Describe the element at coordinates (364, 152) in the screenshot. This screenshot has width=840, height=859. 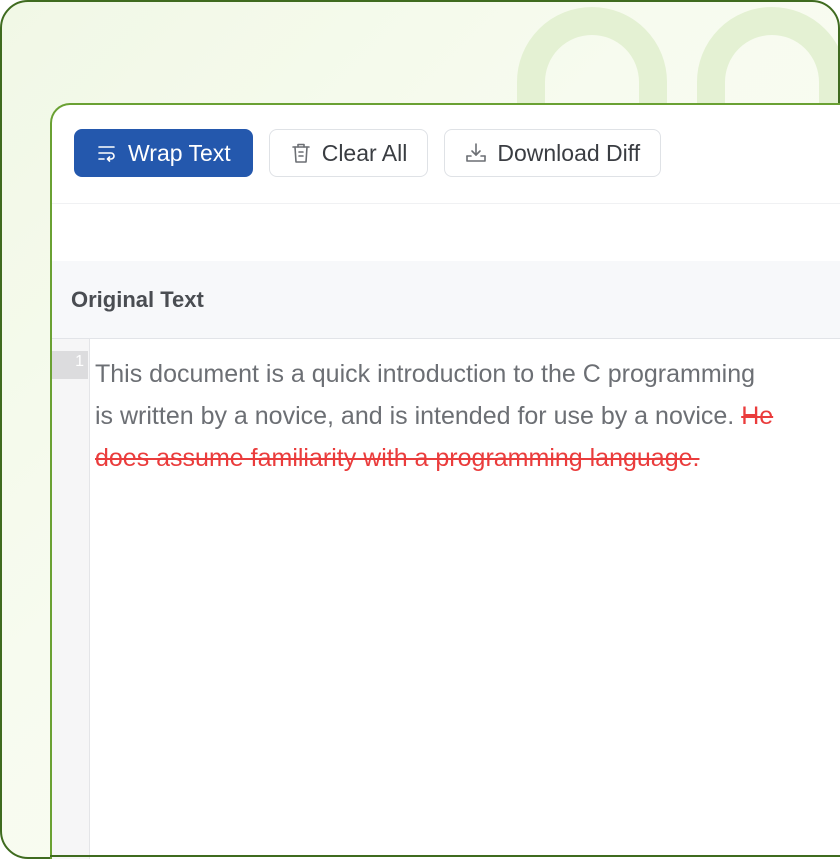
I see `clear-all-label: Clear All` at that location.